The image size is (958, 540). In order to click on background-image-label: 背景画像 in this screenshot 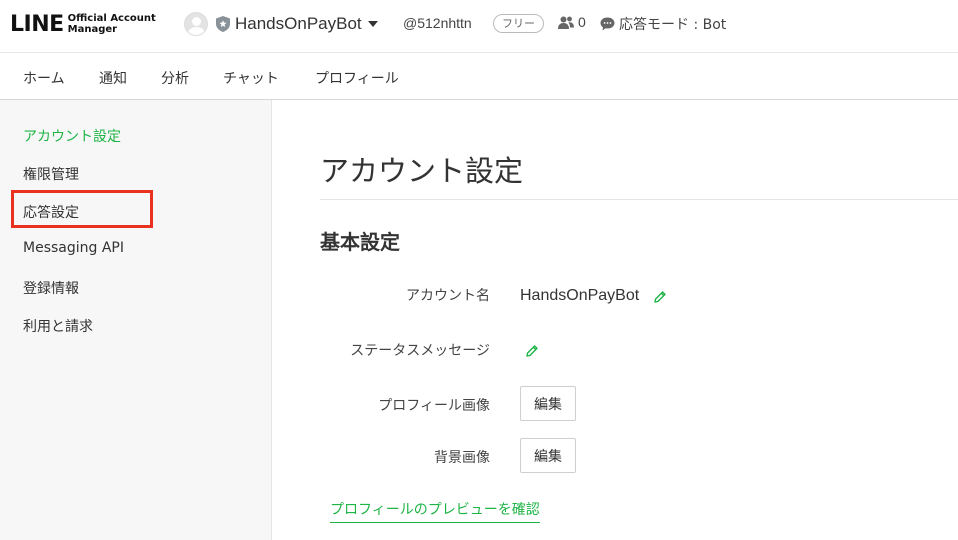, I will do `click(462, 458)`.